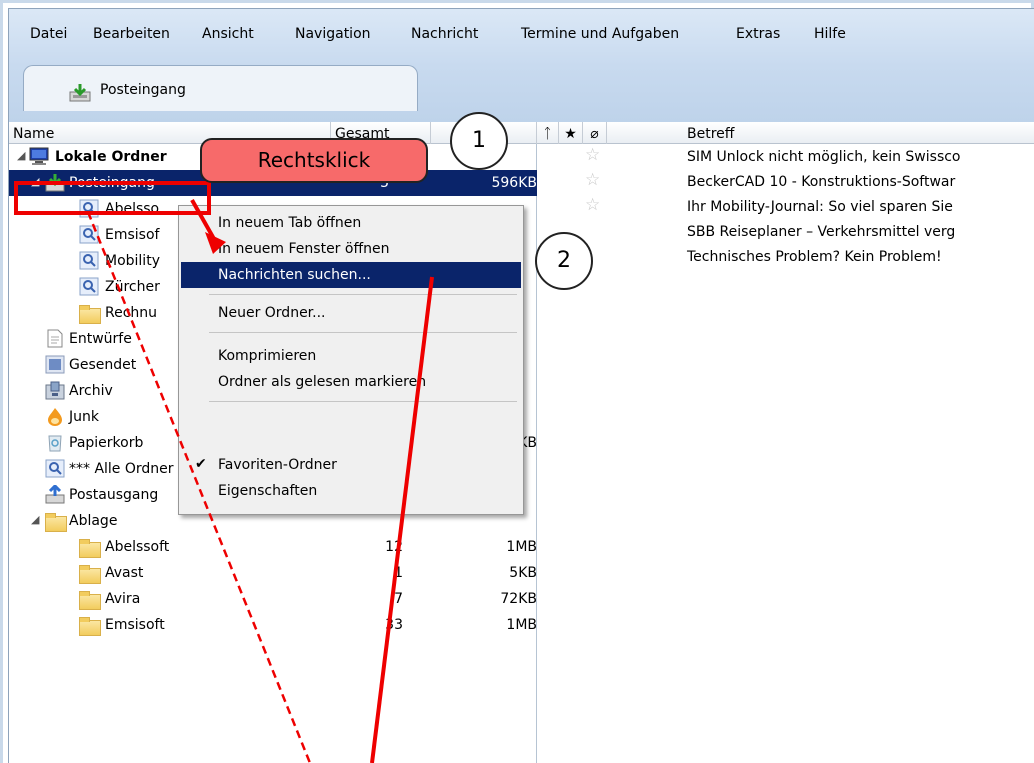 Image resolution: width=1034 pixels, height=763 pixels. Describe the element at coordinates (564, 261) in the screenshot. I see `step-2-marker: 2` at that location.